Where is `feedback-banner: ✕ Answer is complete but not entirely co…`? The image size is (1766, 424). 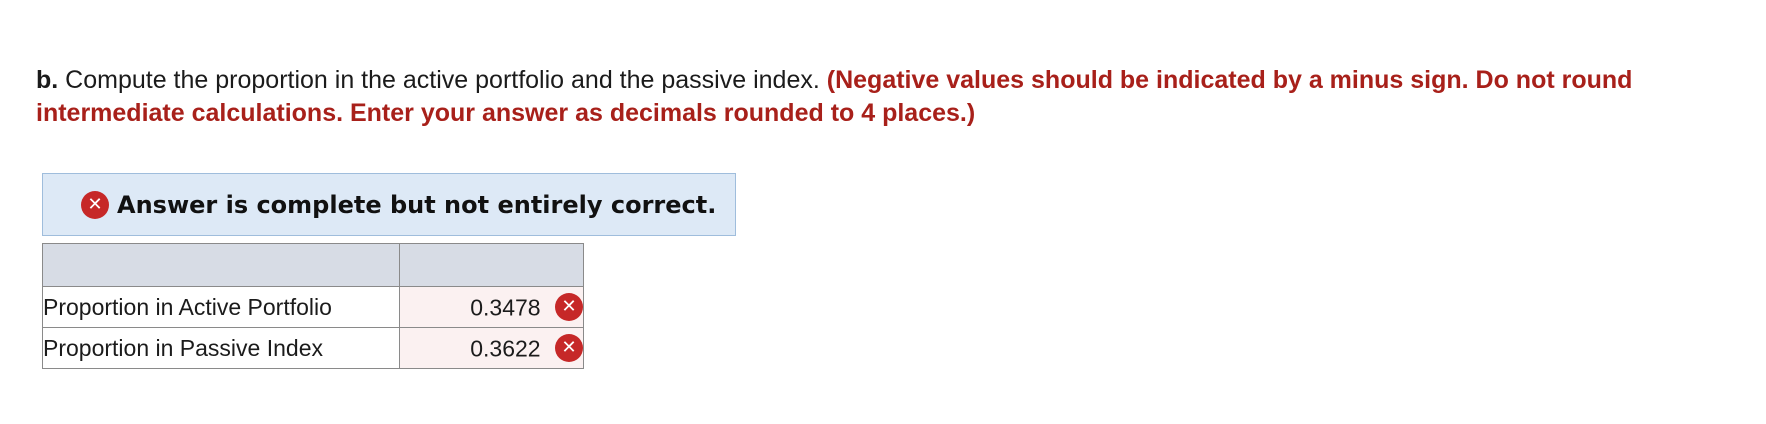
feedback-banner: ✕ Answer is complete but not entirely co… is located at coordinates (389, 204).